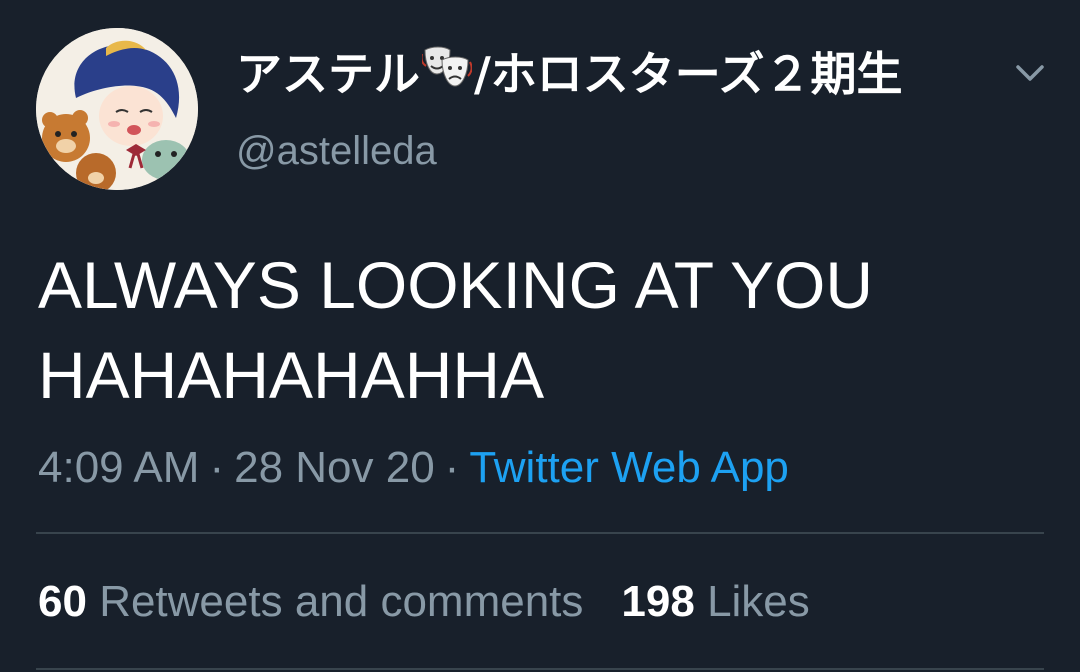 The image size is (1080, 672). I want to click on avatar, so click(117, 109).